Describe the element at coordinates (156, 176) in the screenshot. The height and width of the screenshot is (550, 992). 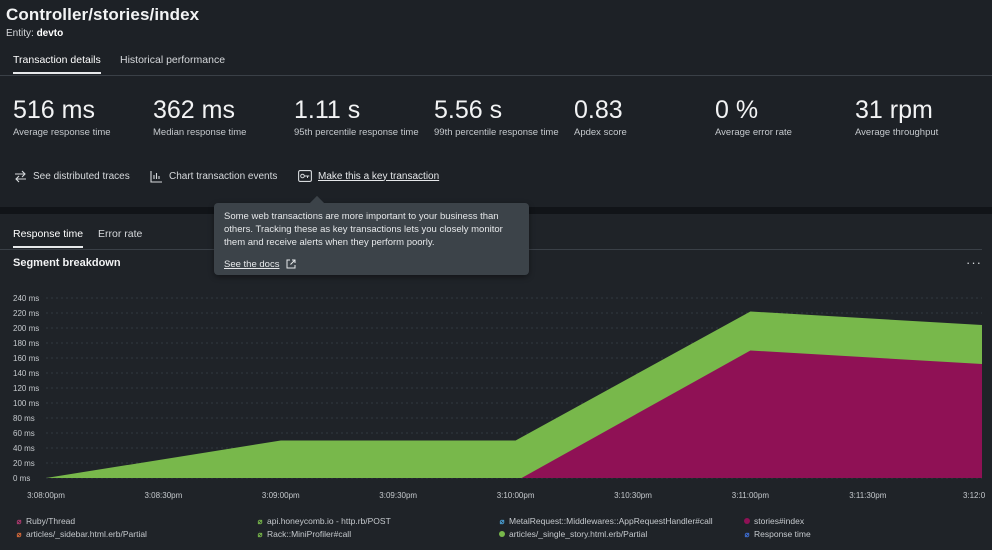
I see `chart-bars-icon` at that location.